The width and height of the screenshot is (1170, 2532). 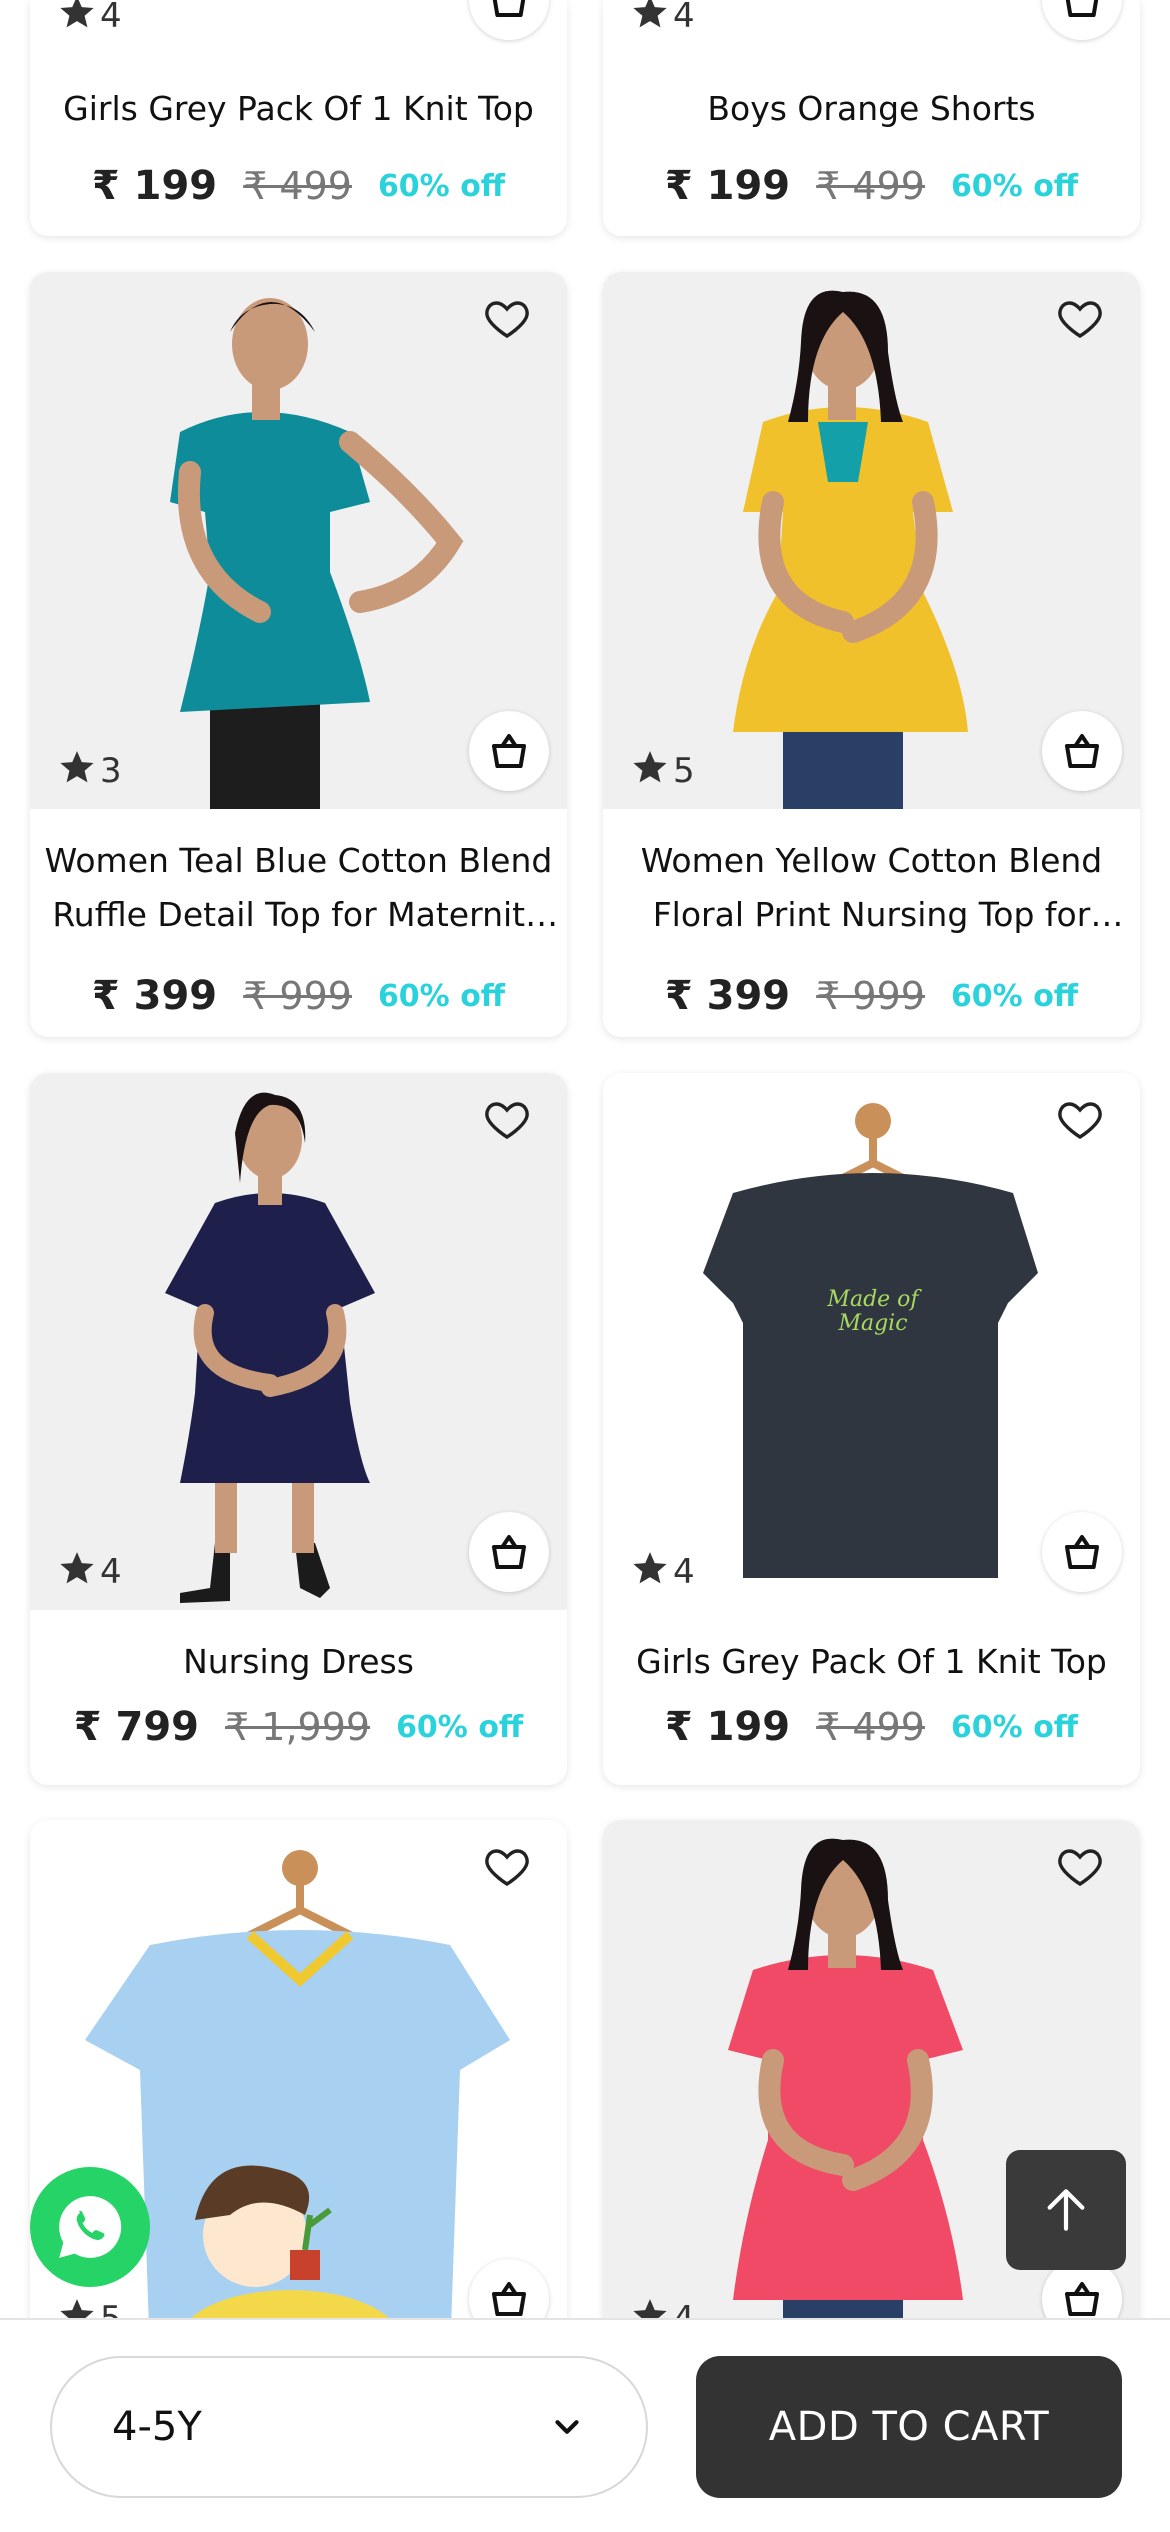 I want to click on product-rating: 3, so click(x=90, y=771).